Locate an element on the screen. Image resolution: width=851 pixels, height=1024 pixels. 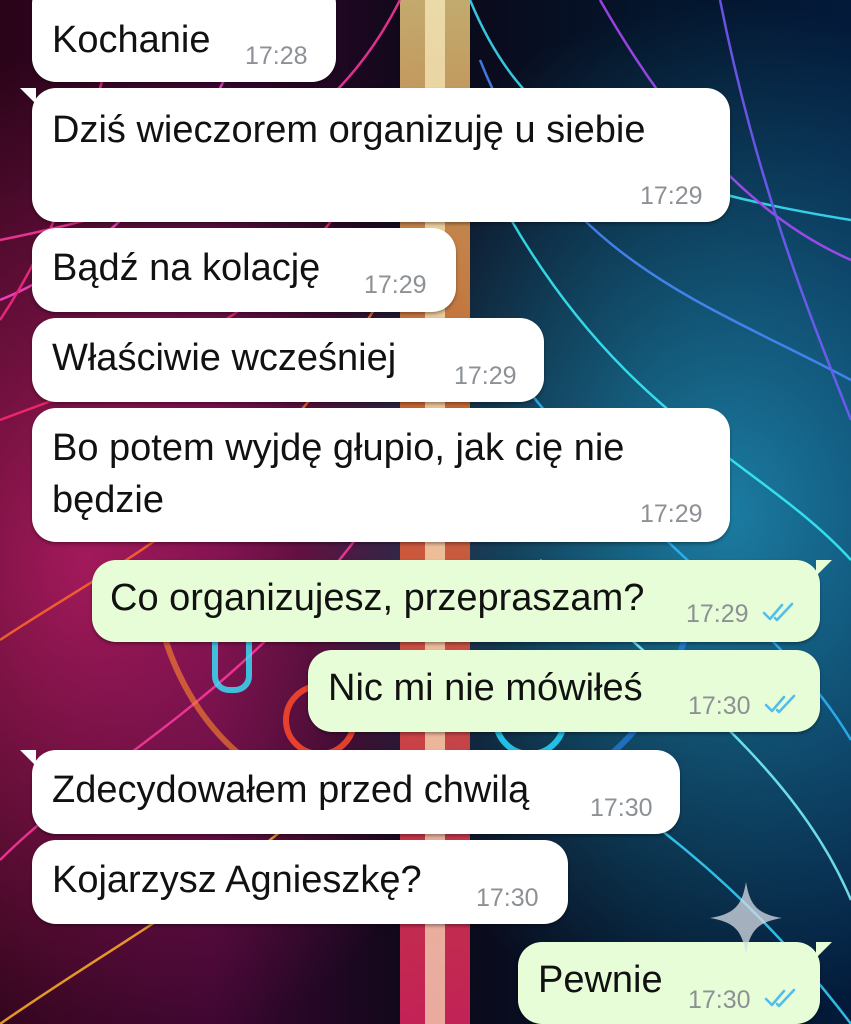
message-text: Kochanie is located at coordinates (131, 40).